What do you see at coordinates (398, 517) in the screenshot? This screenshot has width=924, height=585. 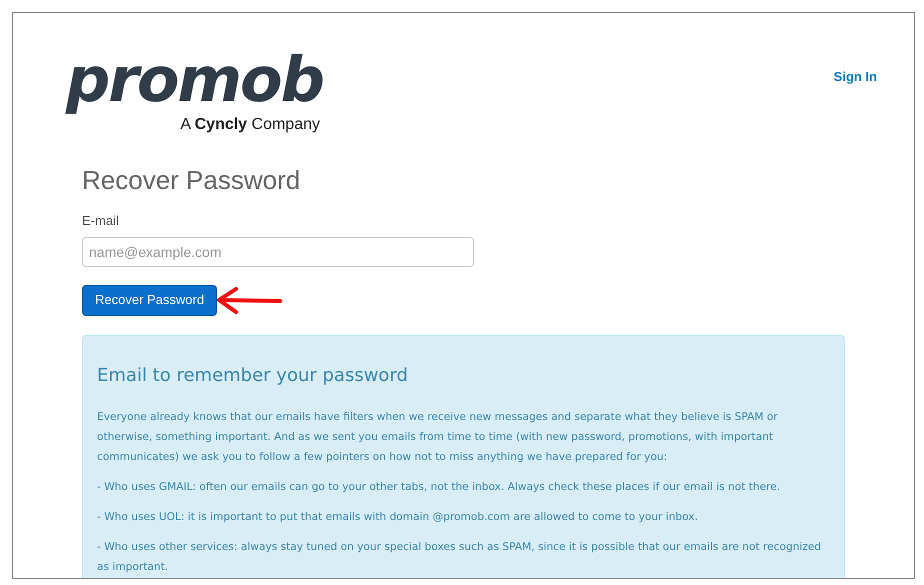 I see `info-paragraph: - Who uses UOL: it is important to put that emails with domain @promob.com are allowed to come to your inbox.` at bounding box center [398, 517].